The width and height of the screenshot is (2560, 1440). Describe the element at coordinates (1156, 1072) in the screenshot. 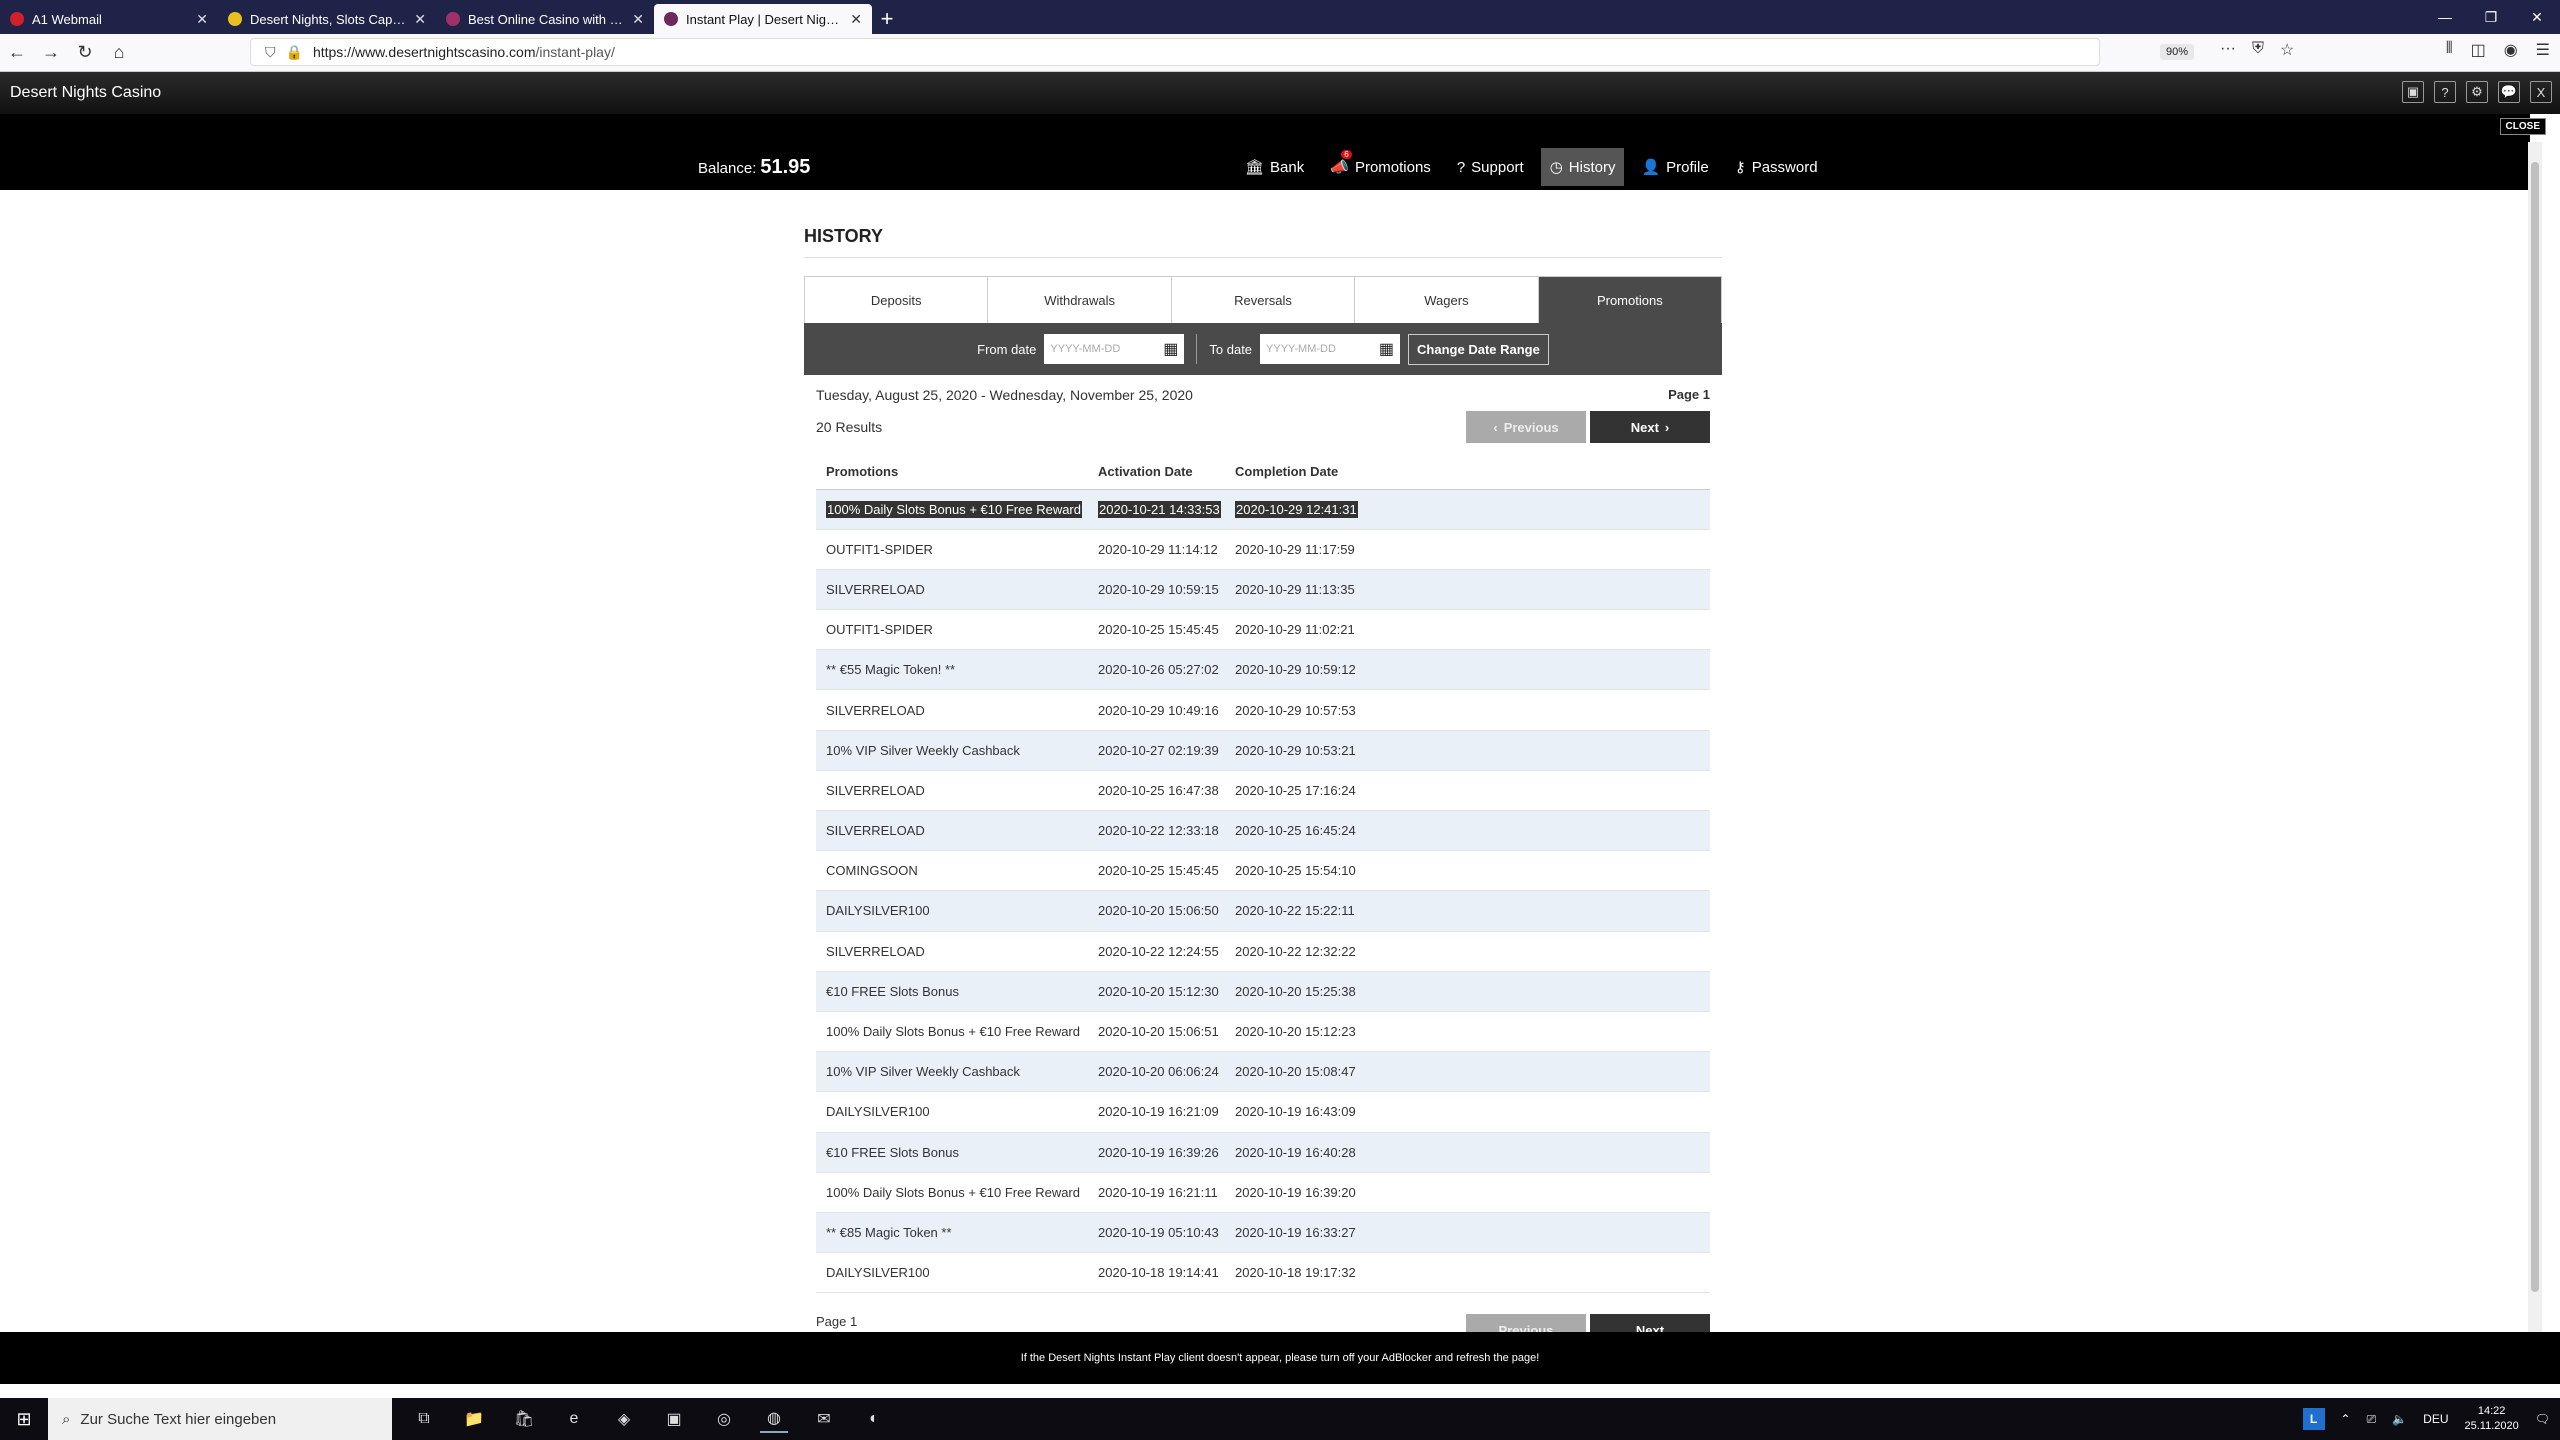

I see `table-cell: 2020-10-20 06:06:24` at that location.